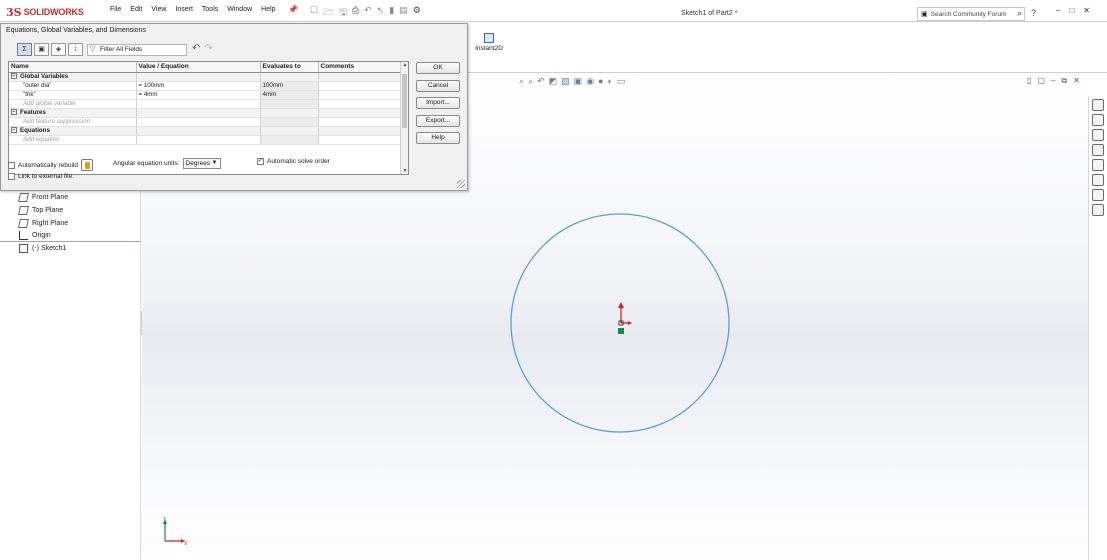  I want to click on design-library-icon, so click(1098, 135).